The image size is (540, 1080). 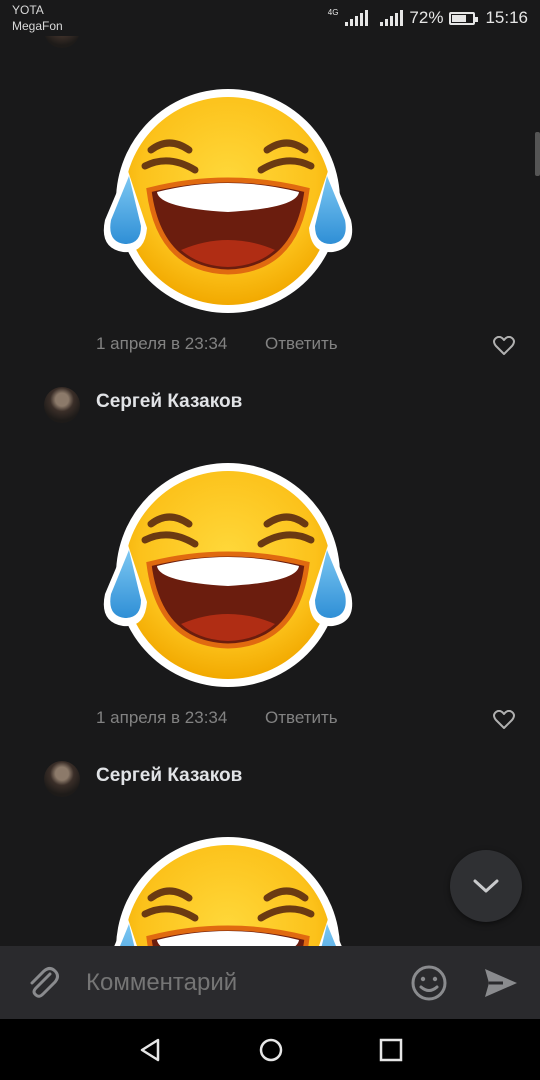 I want to click on send-icon, so click(x=501, y=983).